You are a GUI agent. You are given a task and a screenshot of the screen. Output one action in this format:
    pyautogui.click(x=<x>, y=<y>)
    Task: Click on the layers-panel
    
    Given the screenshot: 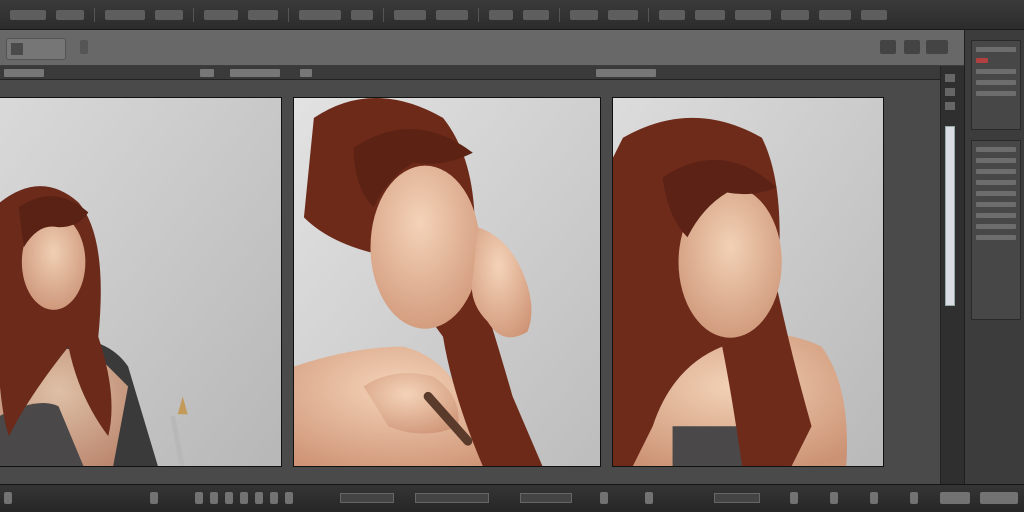 What is the action you would take?
    pyautogui.click(x=996, y=85)
    